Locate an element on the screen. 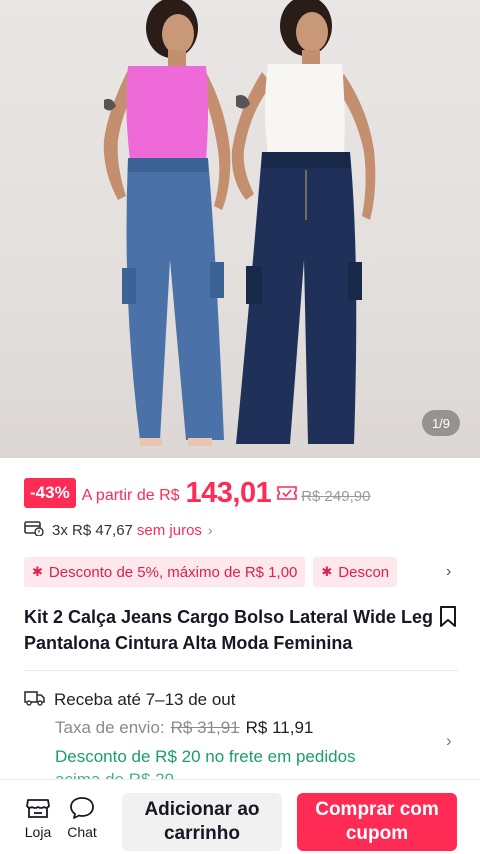 The width and height of the screenshot is (480, 854). original-price: R$ 249,90 is located at coordinates (336, 496).